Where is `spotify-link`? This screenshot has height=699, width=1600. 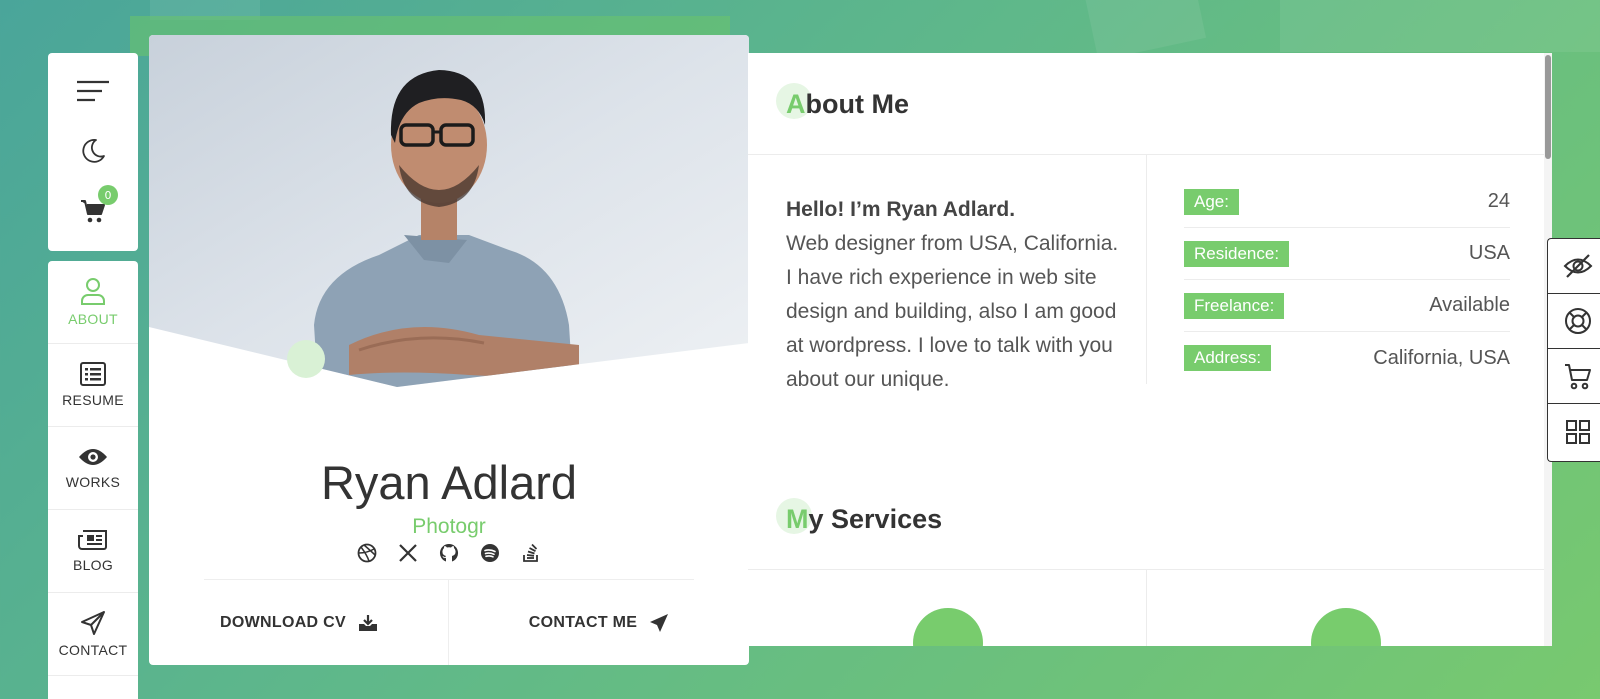 spotify-link is located at coordinates (490, 553).